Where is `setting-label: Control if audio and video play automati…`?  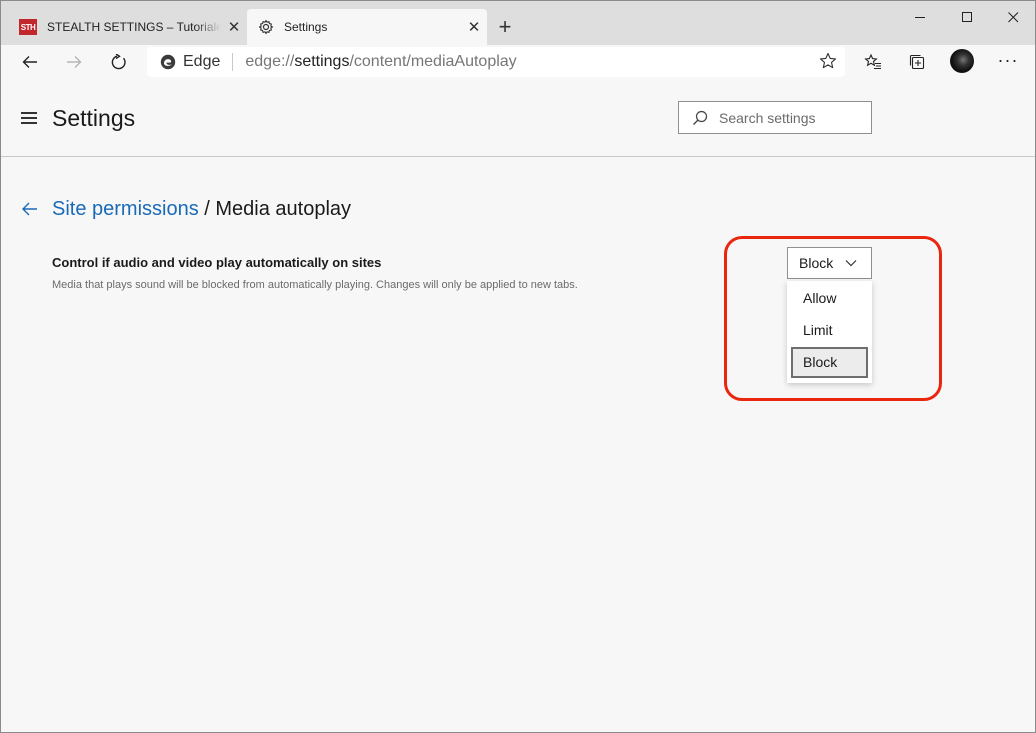 setting-label: Control if audio and video play automati… is located at coordinates (217, 262).